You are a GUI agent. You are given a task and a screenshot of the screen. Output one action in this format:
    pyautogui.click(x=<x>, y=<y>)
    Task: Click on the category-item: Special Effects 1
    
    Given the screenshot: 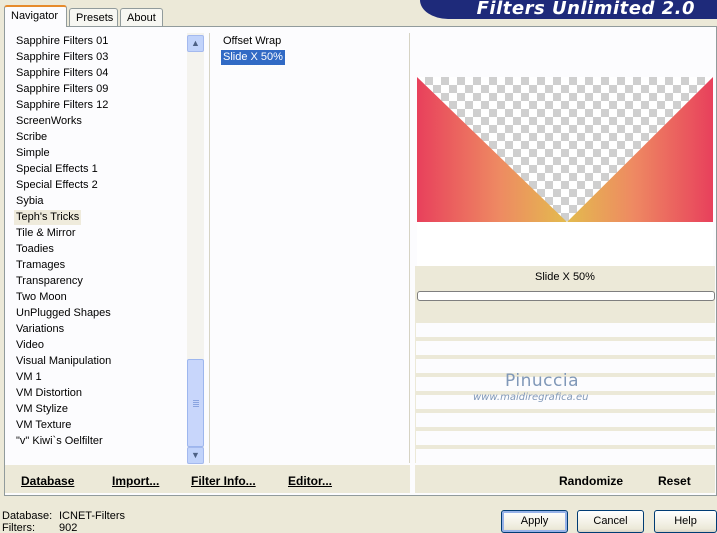 What is the action you would take?
    pyautogui.click(x=57, y=169)
    